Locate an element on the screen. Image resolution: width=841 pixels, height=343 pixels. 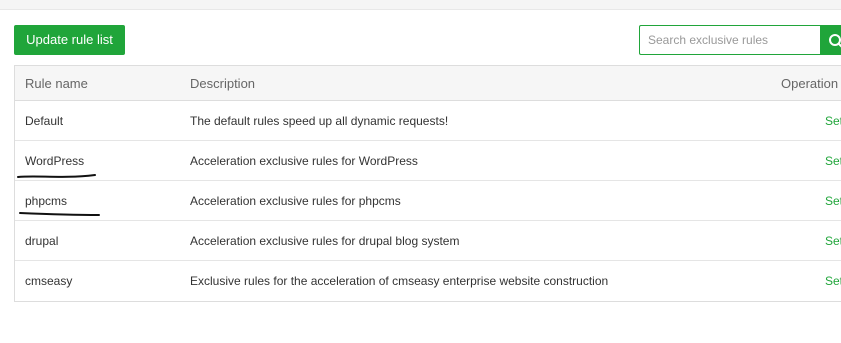
rule-name: phpcms is located at coordinates (46, 200).